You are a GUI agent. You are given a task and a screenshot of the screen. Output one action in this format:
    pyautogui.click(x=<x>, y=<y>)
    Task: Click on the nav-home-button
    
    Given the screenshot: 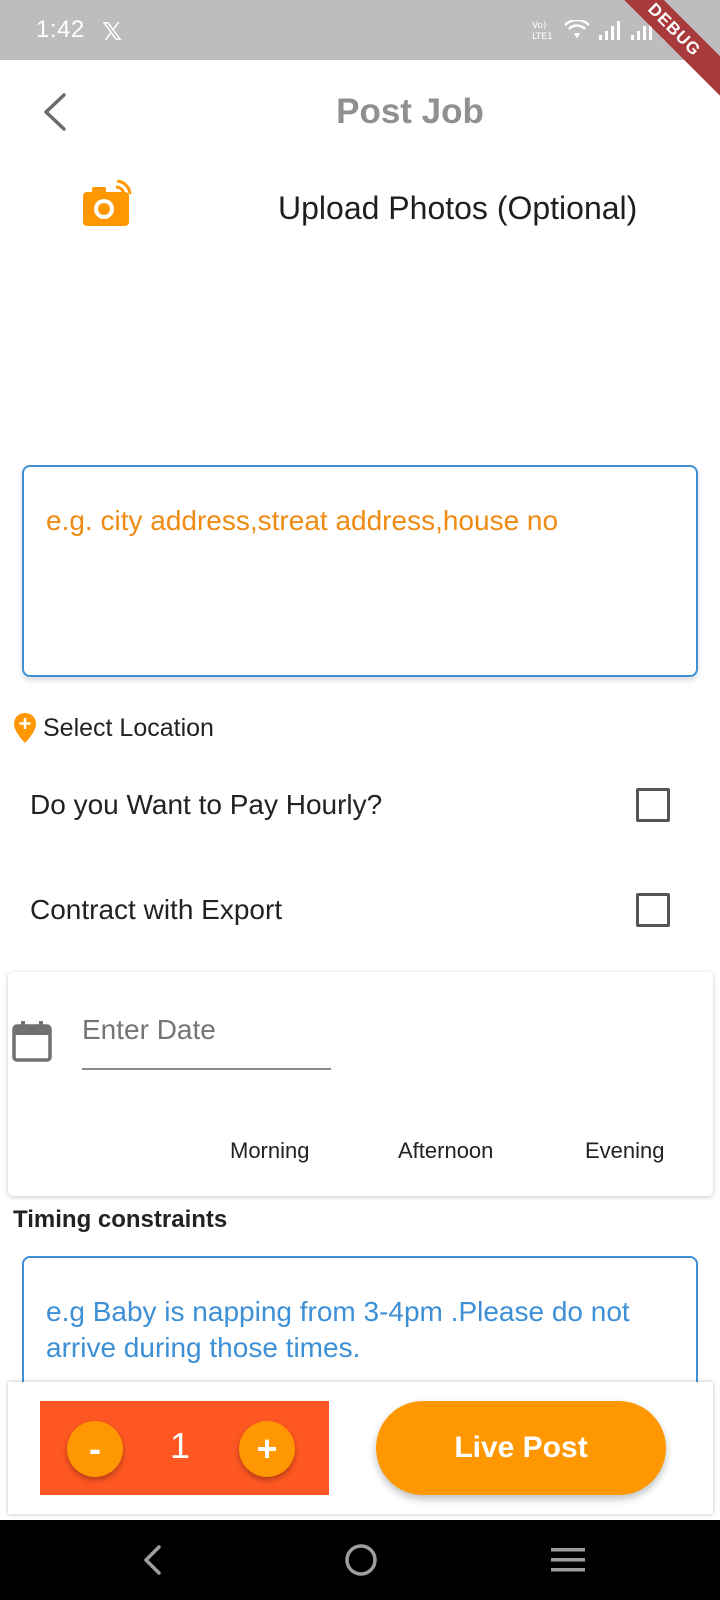 What is the action you would take?
    pyautogui.click(x=361, y=1560)
    